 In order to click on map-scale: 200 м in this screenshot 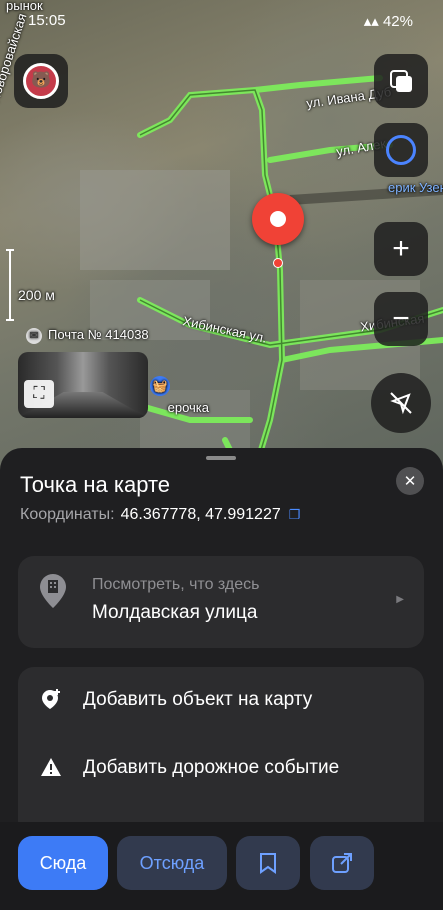, I will do `click(36, 295)`.